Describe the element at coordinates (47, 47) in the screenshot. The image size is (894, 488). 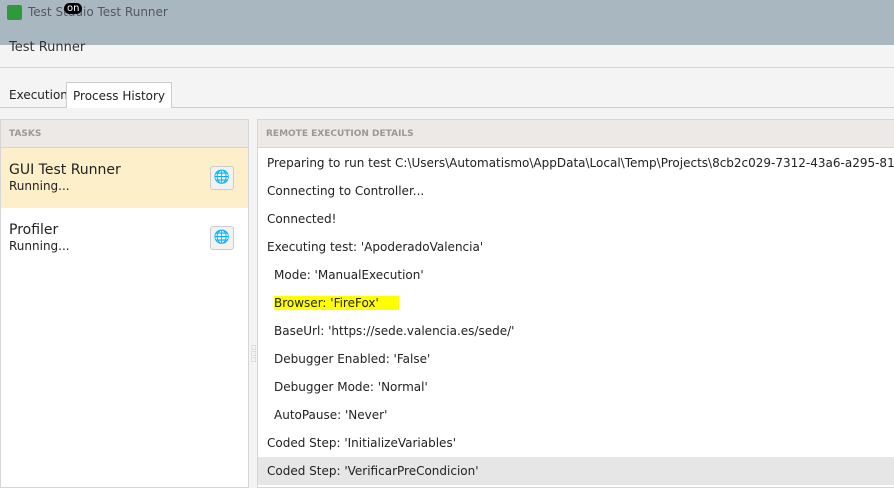
I see `app-title: Test Runner` at that location.